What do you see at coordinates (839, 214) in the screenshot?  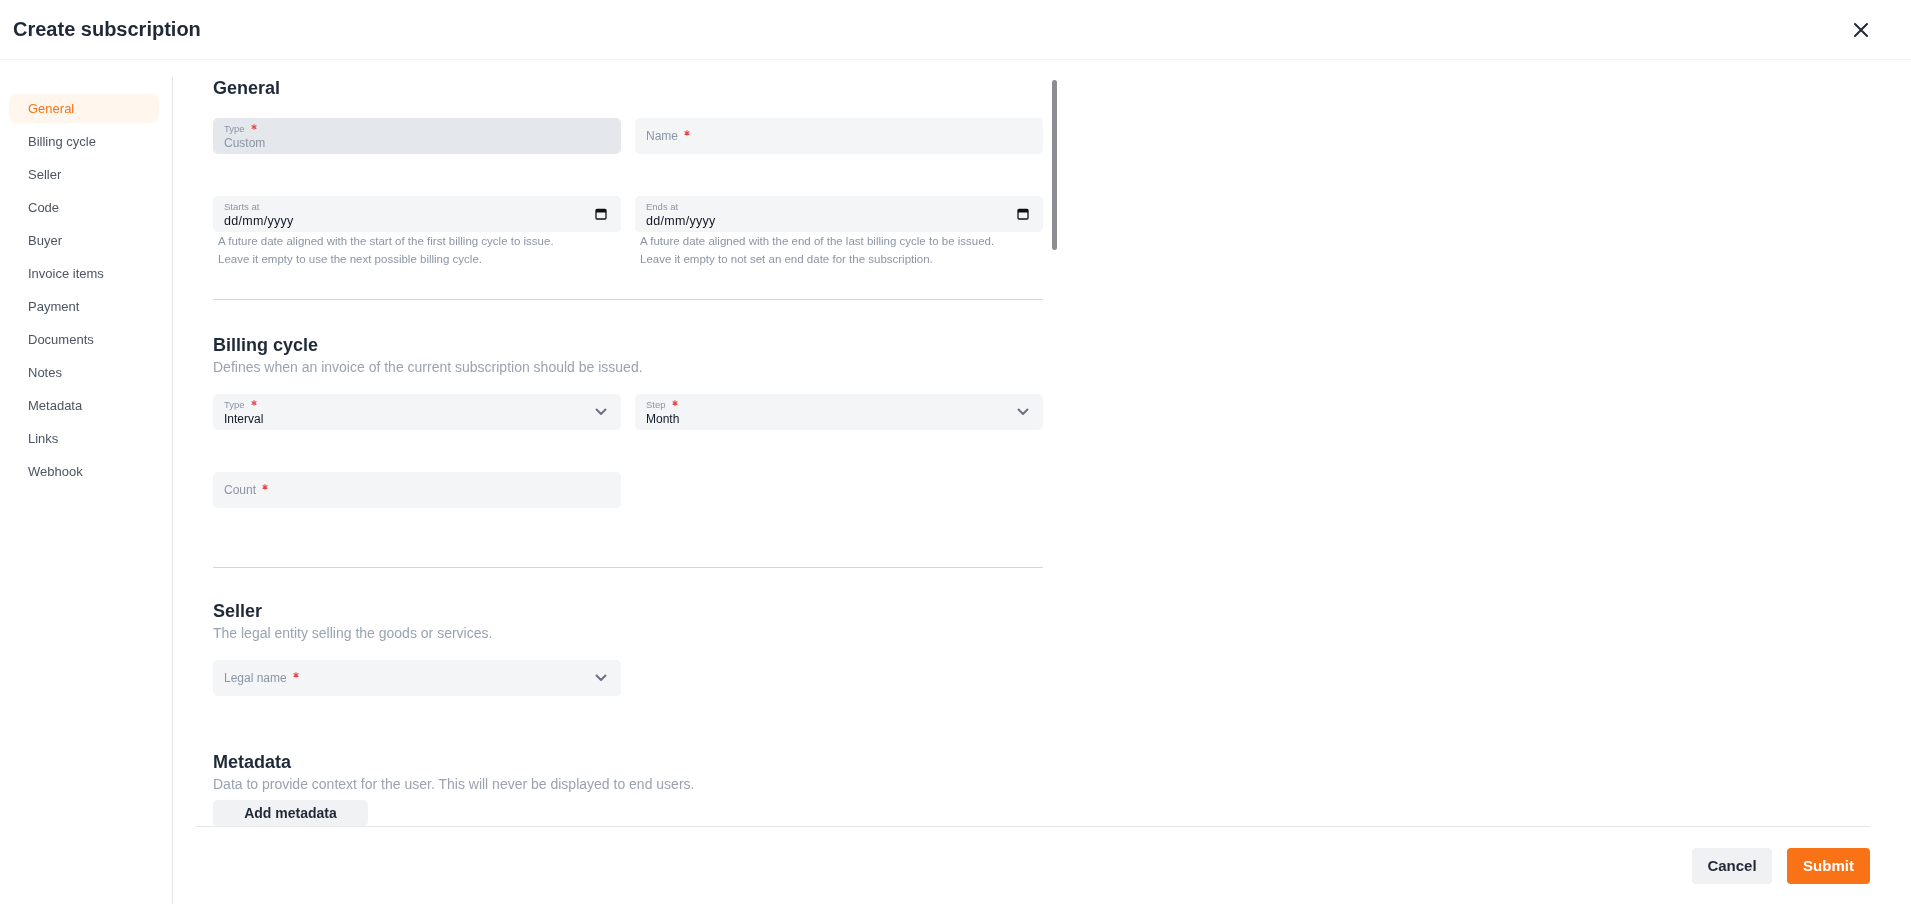 I see `date-field: Ends at dd/mm/yyyy` at bounding box center [839, 214].